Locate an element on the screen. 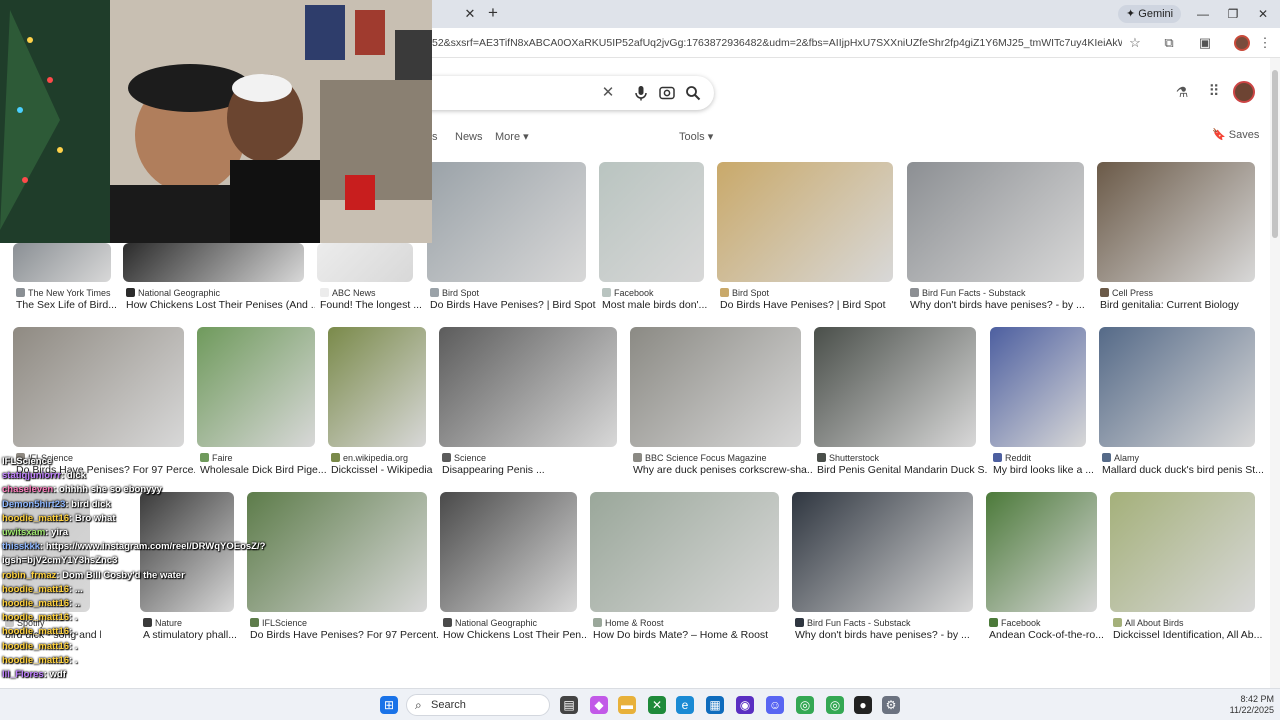 The image size is (1280, 720). clear-search-icon: ✕ is located at coordinates (608, 93).